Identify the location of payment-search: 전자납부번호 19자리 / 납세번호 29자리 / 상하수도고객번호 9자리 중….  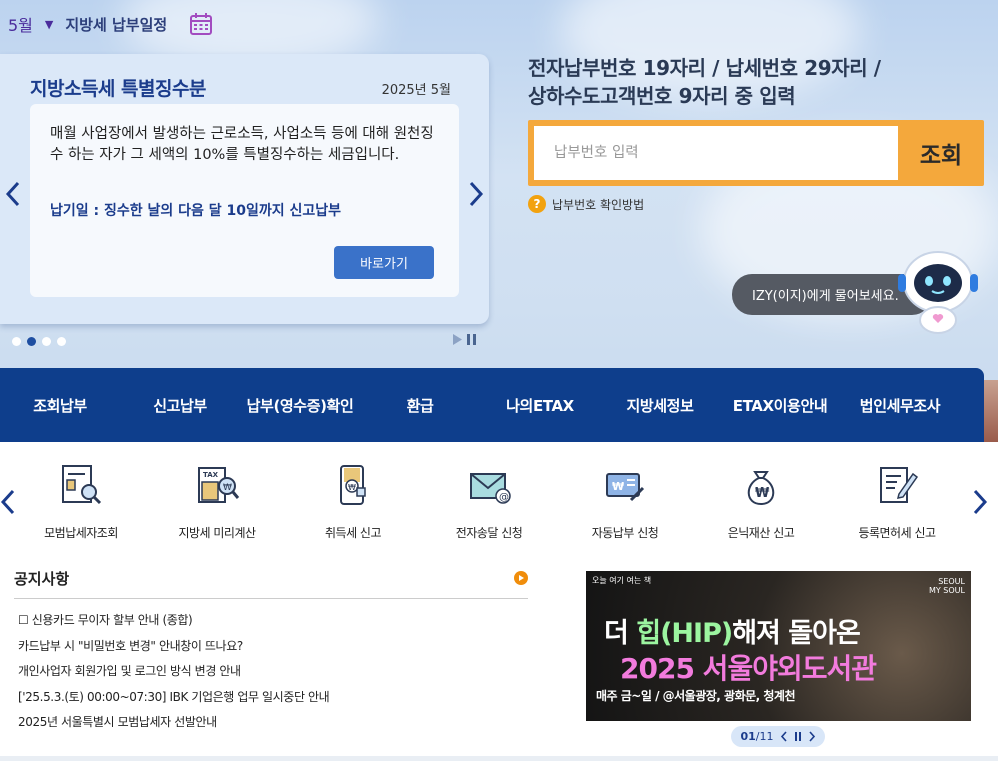
(756, 133).